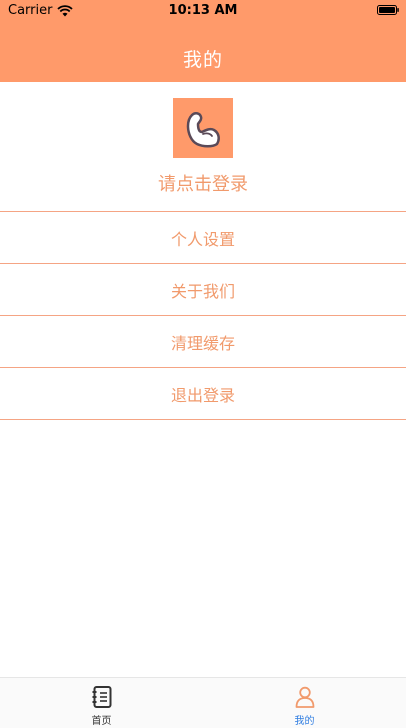 The height and width of the screenshot is (728, 406). Describe the element at coordinates (304, 721) in the screenshot. I see `tab-mine-label: 我的` at that location.